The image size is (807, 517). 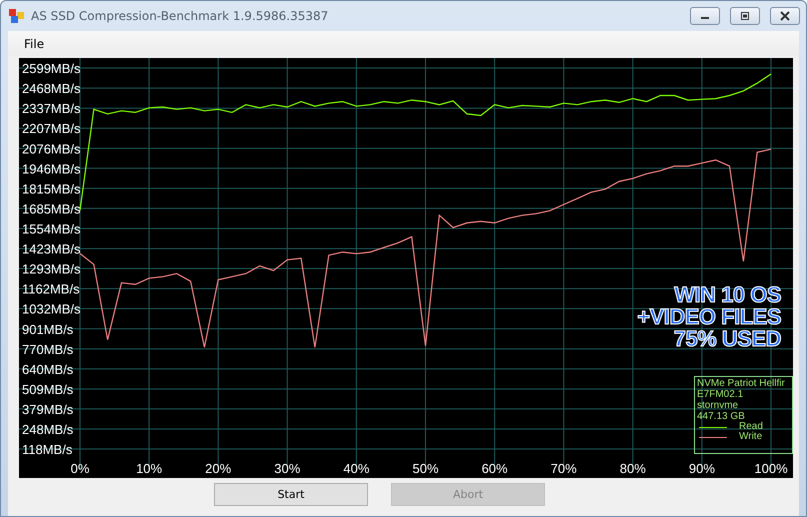 What do you see at coordinates (51, 168) in the screenshot?
I see `y-axis-label: 1946MB/s` at bounding box center [51, 168].